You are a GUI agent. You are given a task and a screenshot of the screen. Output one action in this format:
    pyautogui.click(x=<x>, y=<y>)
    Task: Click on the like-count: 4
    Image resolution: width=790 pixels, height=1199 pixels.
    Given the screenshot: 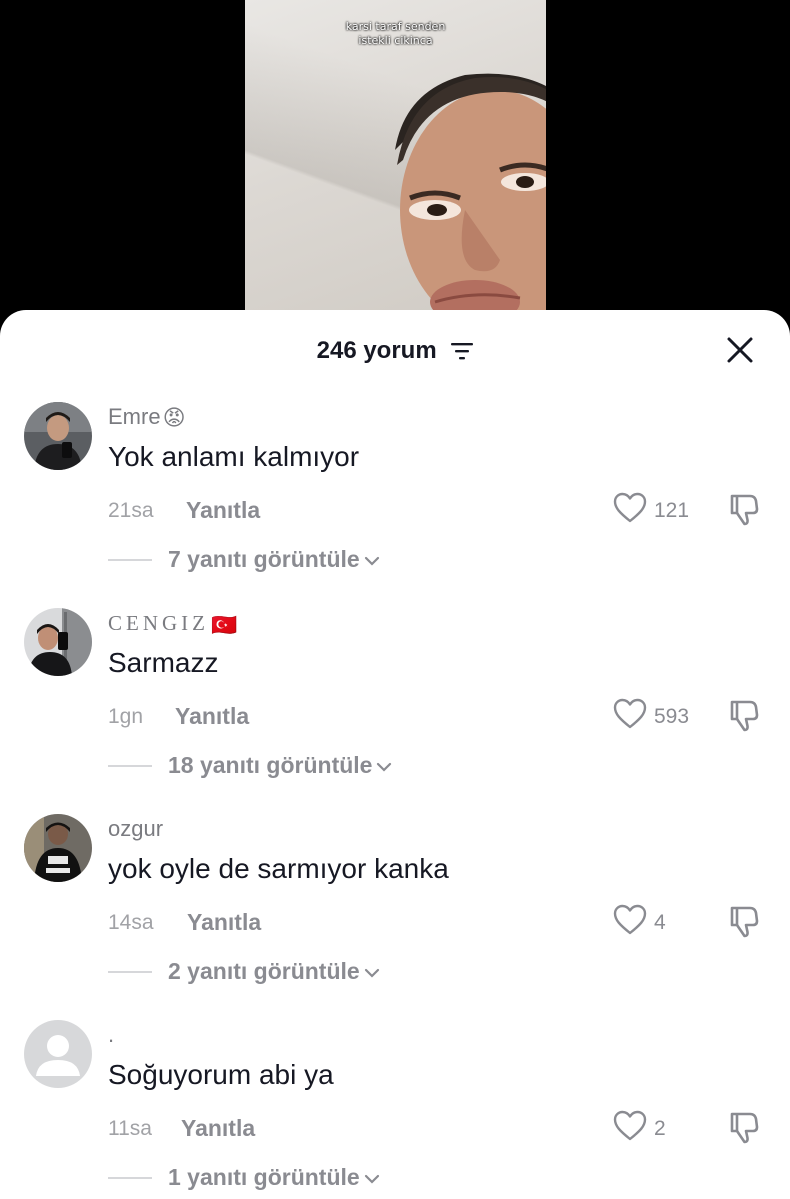 What is the action you would take?
    pyautogui.click(x=660, y=922)
    